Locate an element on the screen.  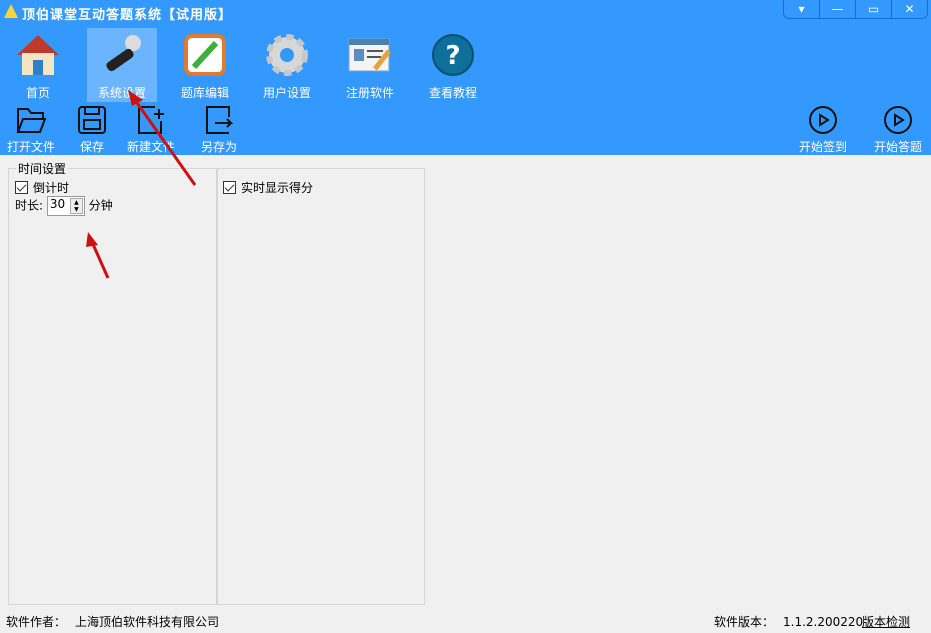
maximize-button: ▭ is located at coordinates (874, 9).